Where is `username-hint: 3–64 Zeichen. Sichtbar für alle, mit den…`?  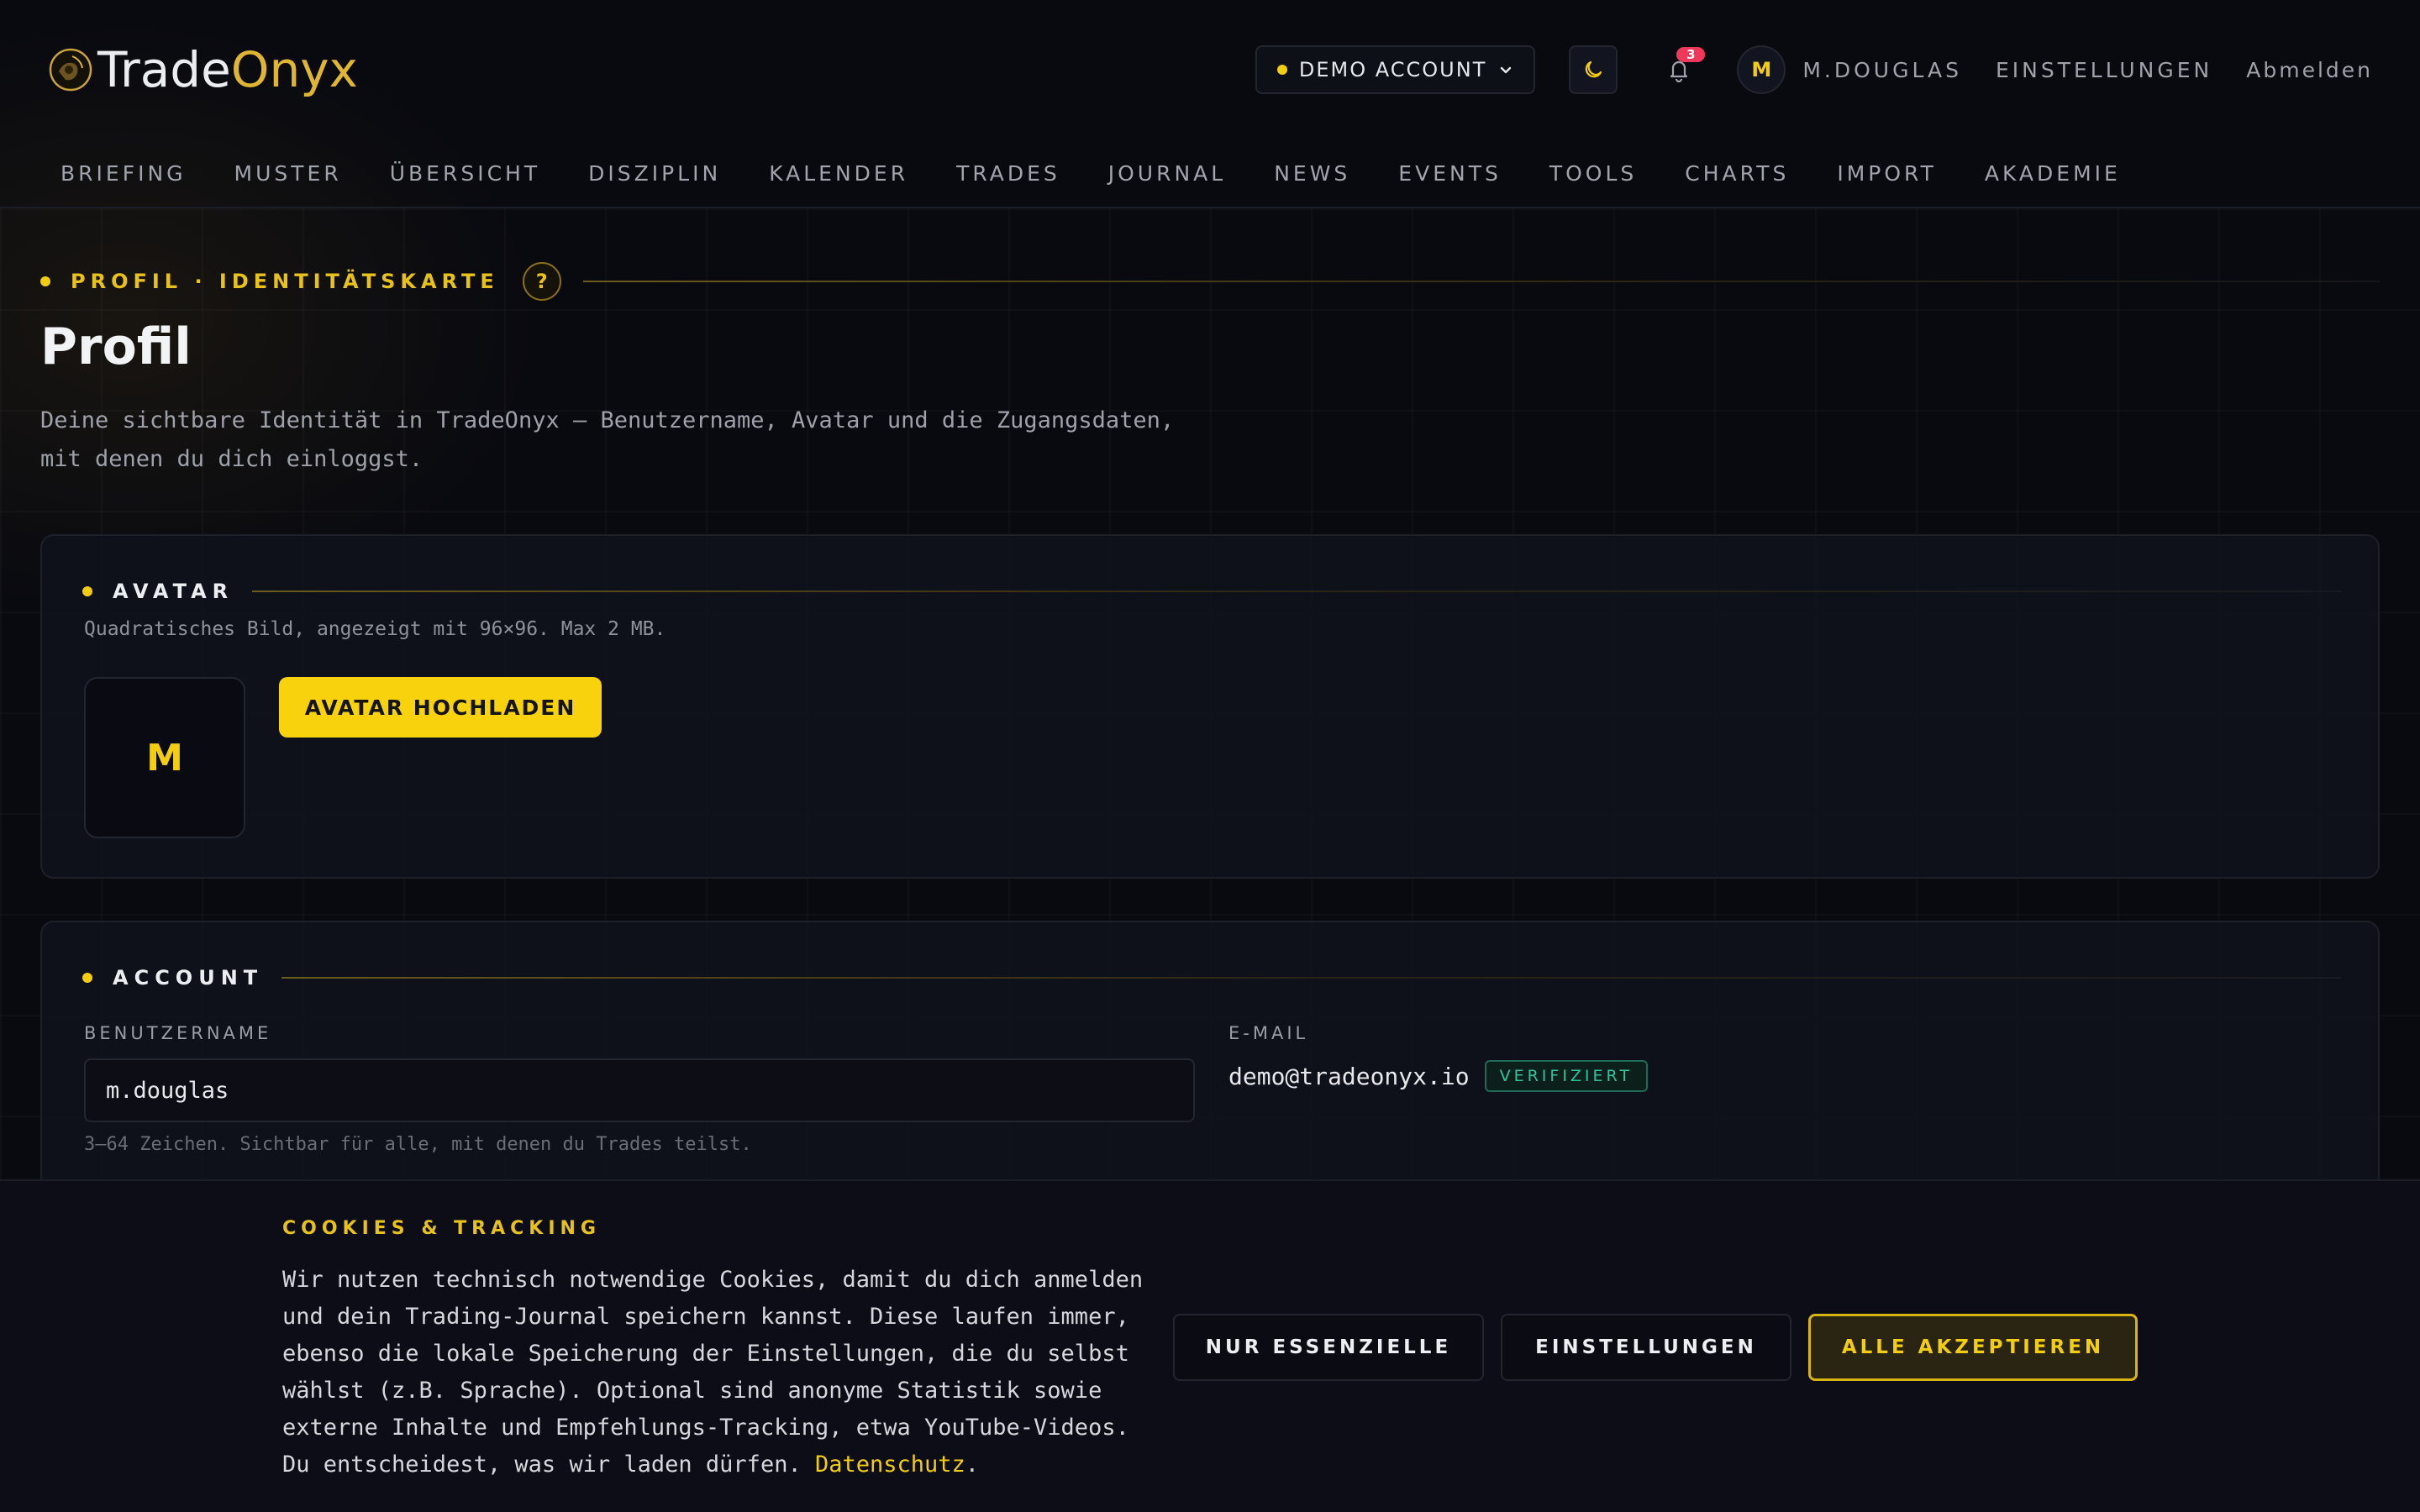
username-hint: 3–64 Zeichen. Sichtbar für alle, mit den… is located at coordinates (418, 1144).